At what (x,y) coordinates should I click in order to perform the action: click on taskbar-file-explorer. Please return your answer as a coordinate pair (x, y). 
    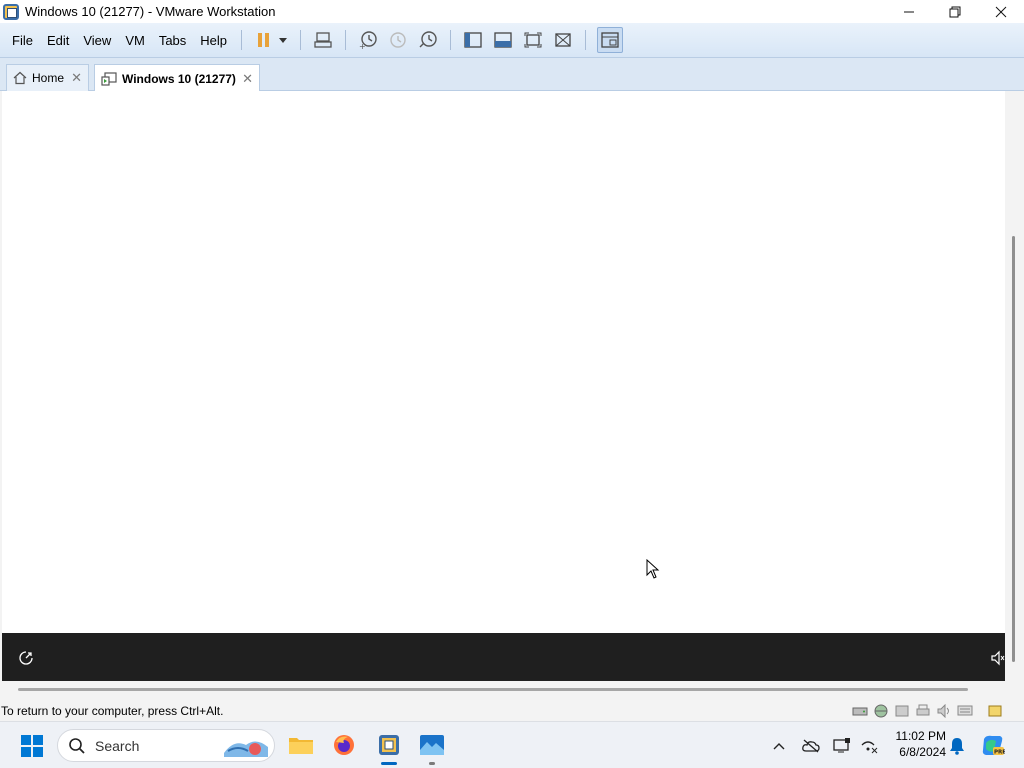
    Looking at the image, I should click on (301, 745).